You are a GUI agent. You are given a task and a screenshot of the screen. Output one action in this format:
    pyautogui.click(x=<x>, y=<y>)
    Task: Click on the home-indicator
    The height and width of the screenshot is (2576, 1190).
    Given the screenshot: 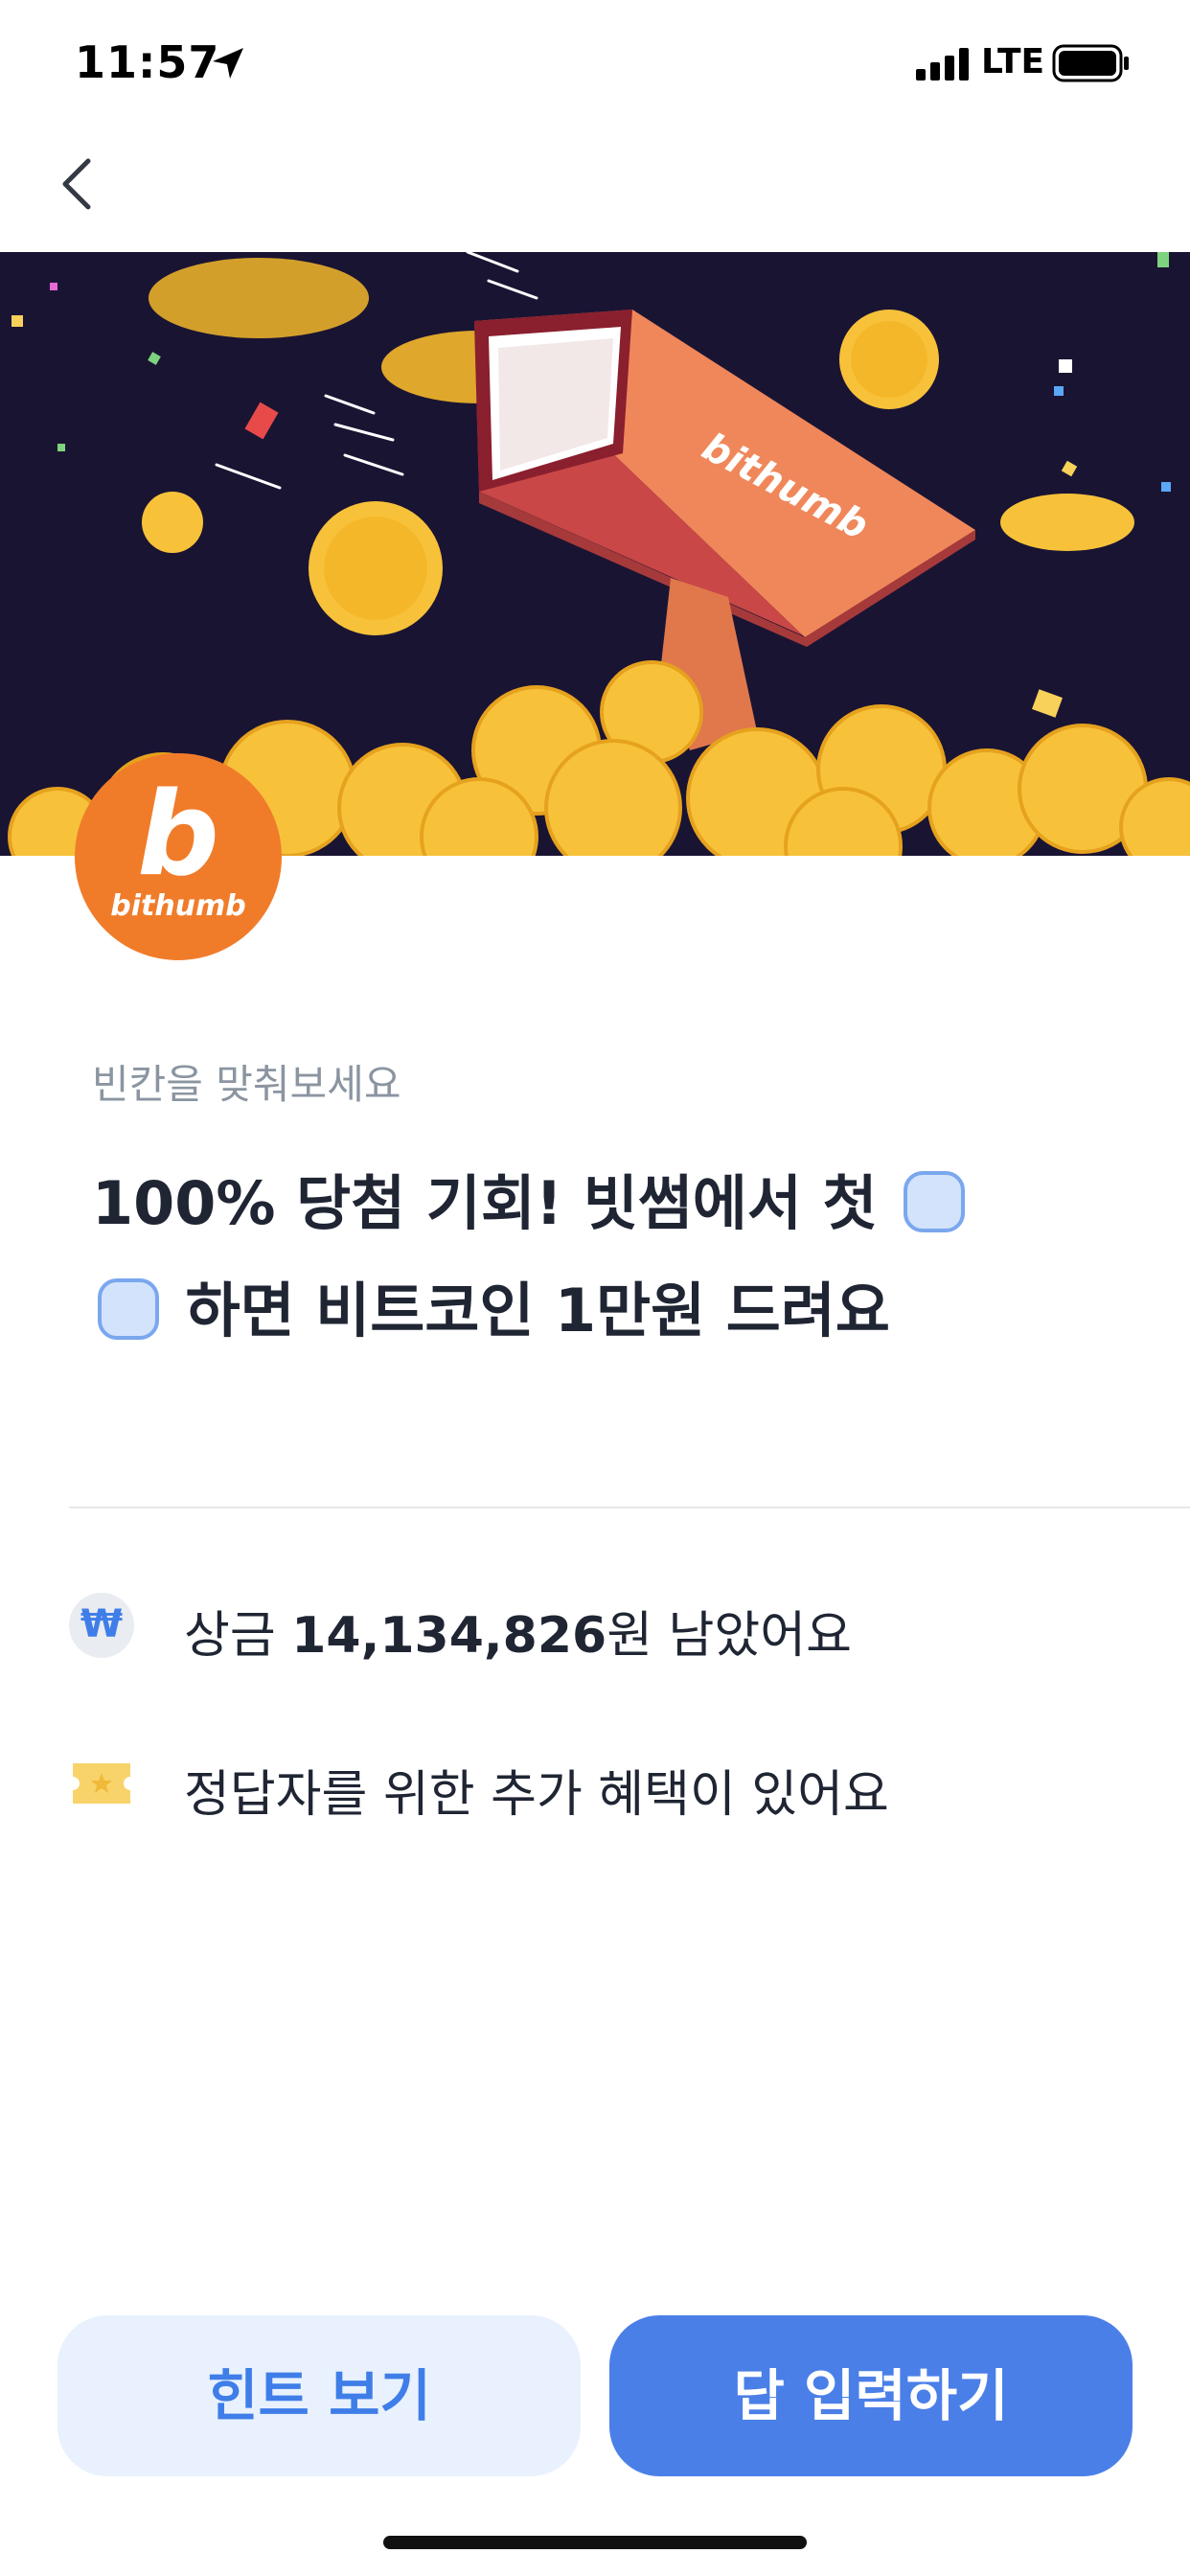 What is the action you would take?
    pyautogui.click(x=595, y=2542)
    